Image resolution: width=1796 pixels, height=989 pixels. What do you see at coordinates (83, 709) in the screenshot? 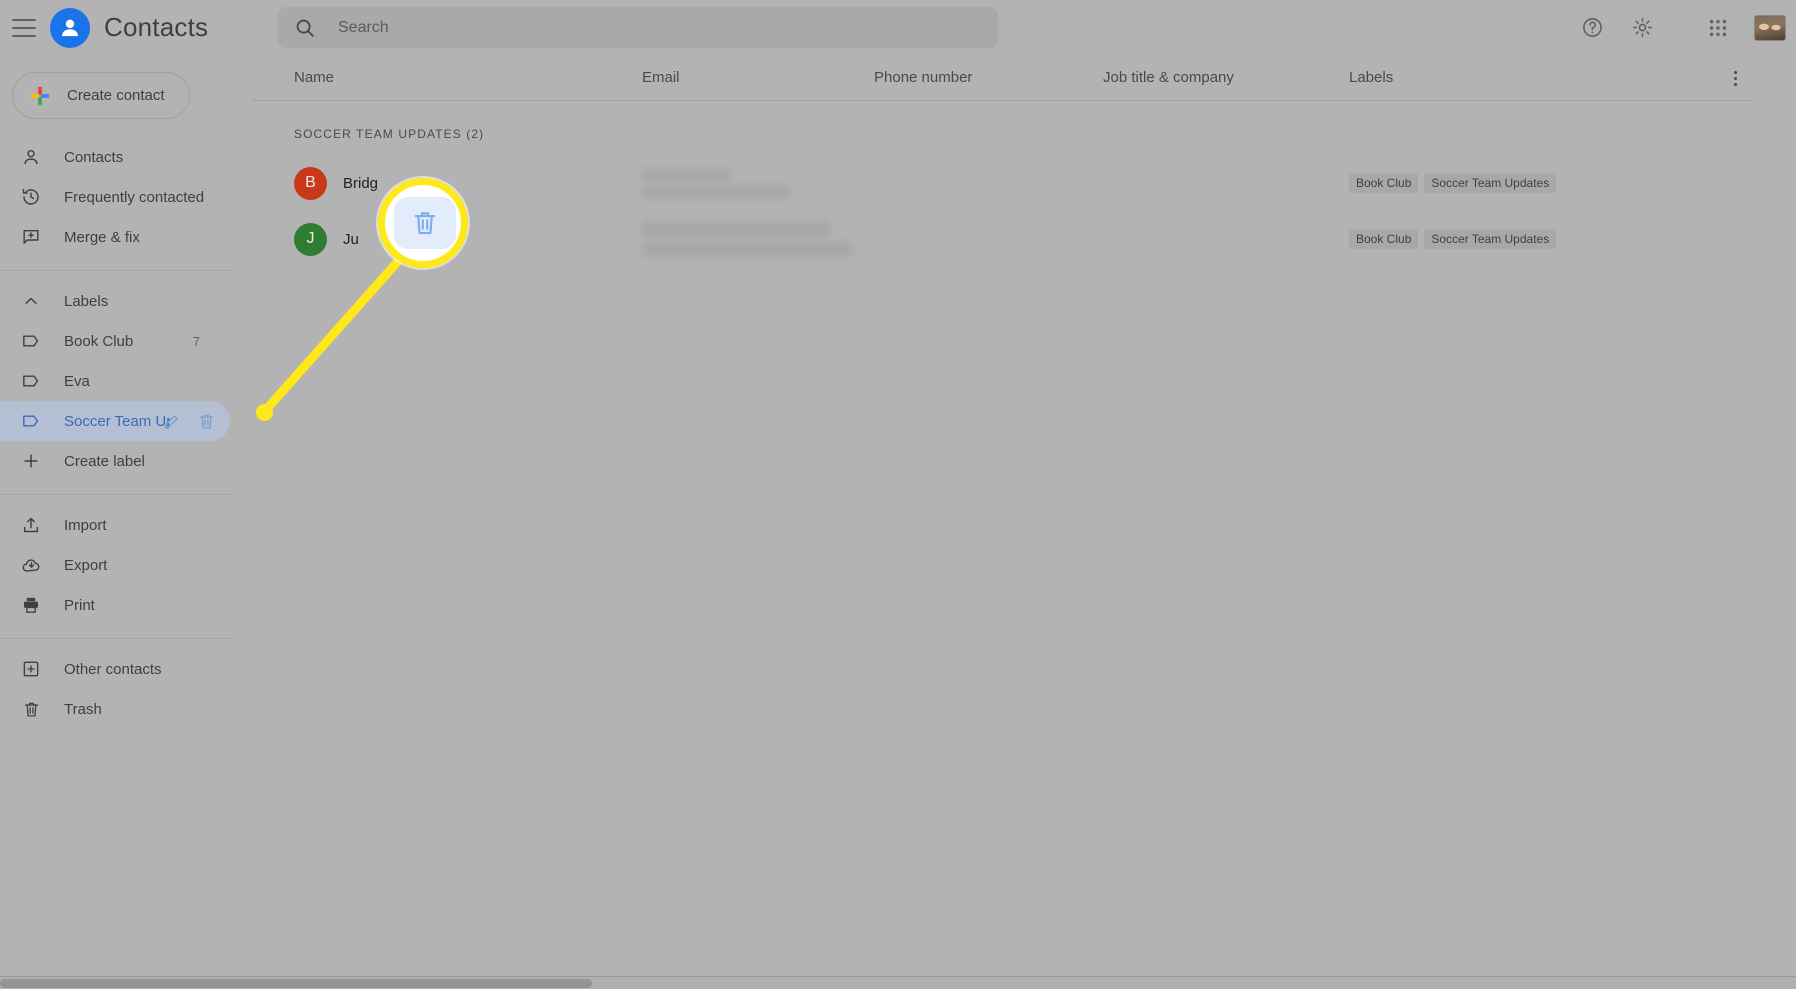
I see `sidebar-item-label: Trash` at bounding box center [83, 709].